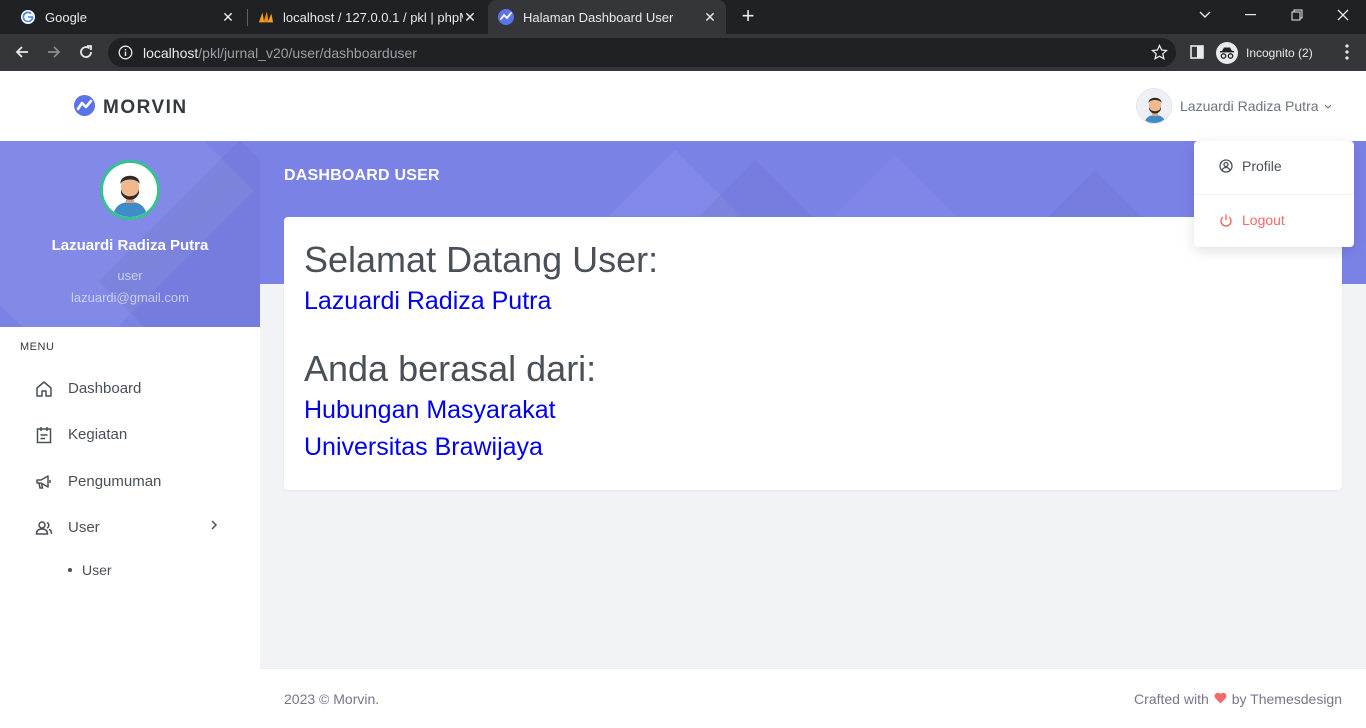 Image resolution: width=1366 pixels, height=728 pixels. I want to click on sidebar-item-dashboard: Dashboard, so click(130, 389).